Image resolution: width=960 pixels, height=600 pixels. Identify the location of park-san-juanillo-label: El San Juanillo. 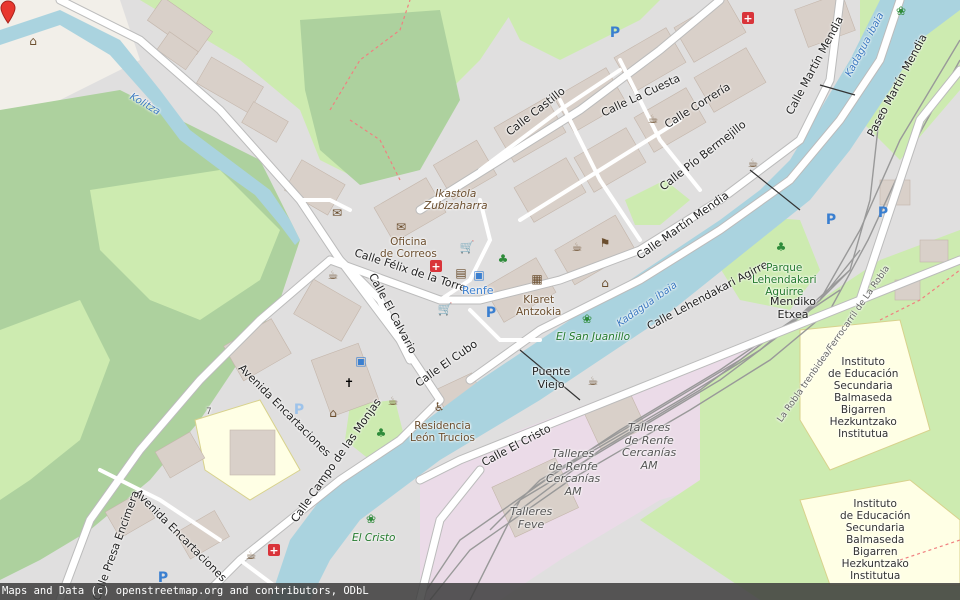
(593, 337).